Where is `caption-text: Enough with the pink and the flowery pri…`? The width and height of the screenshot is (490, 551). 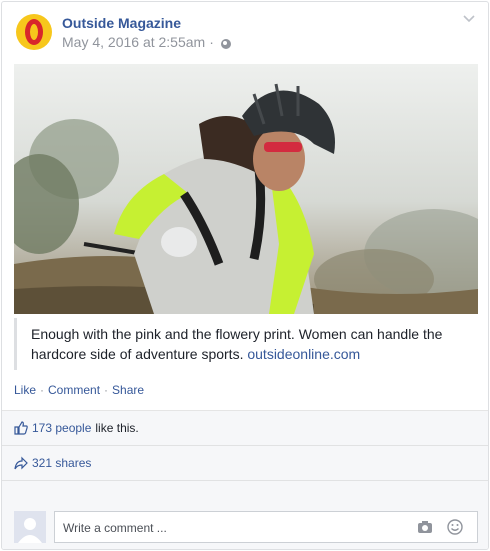 caption-text: Enough with the pink and the flowery pri… is located at coordinates (237, 344).